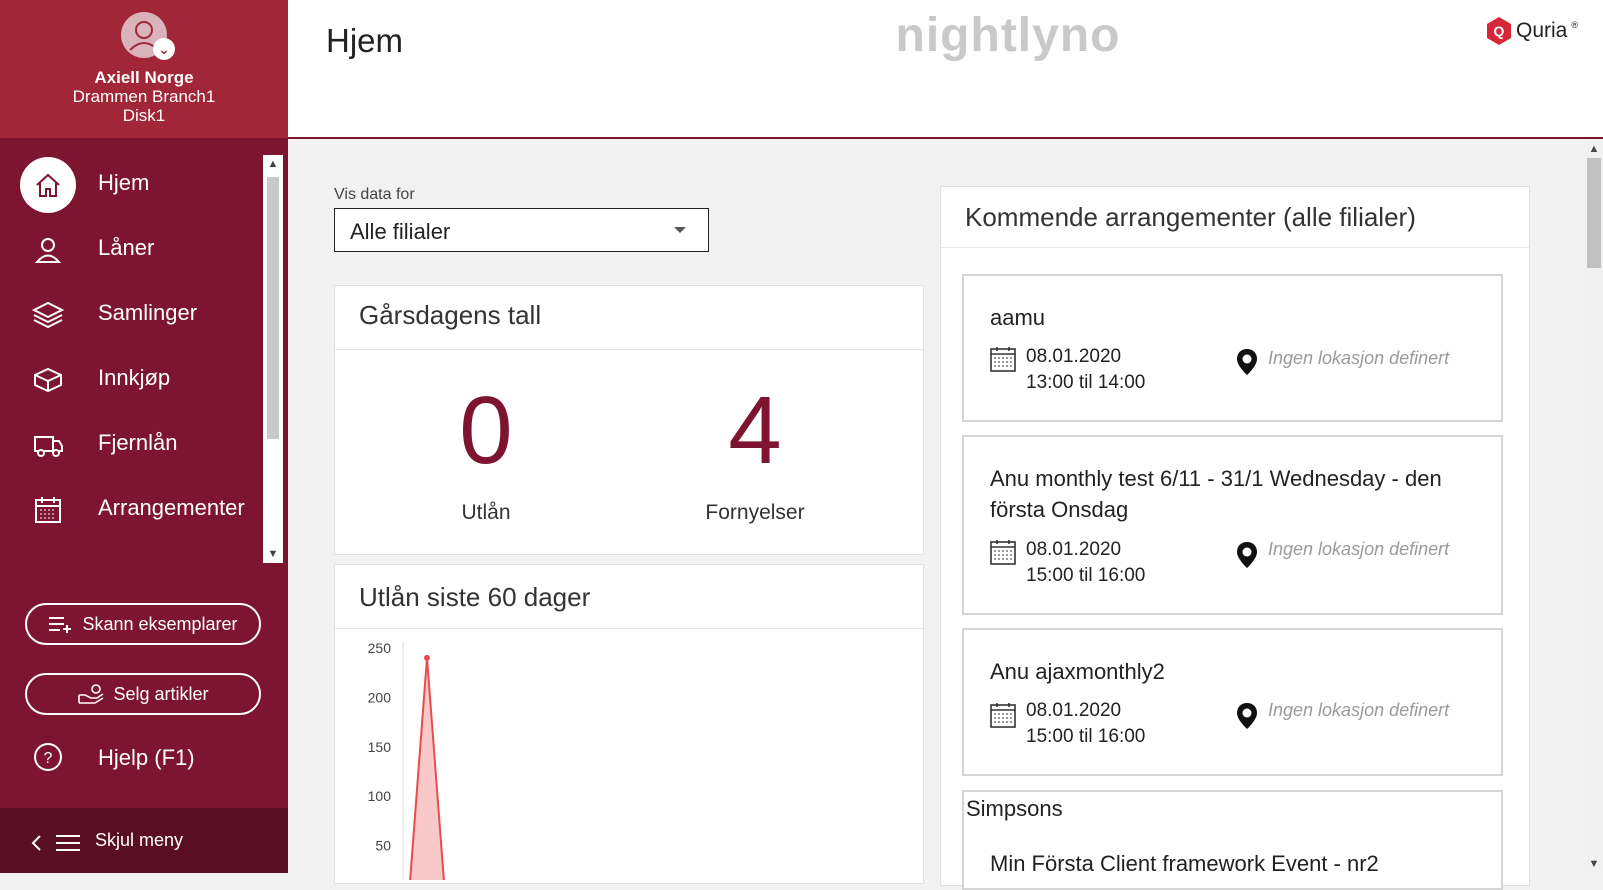  What do you see at coordinates (1594, 213) in the screenshot?
I see `main-scroll-thumb` at bounding box center [1594, 213].